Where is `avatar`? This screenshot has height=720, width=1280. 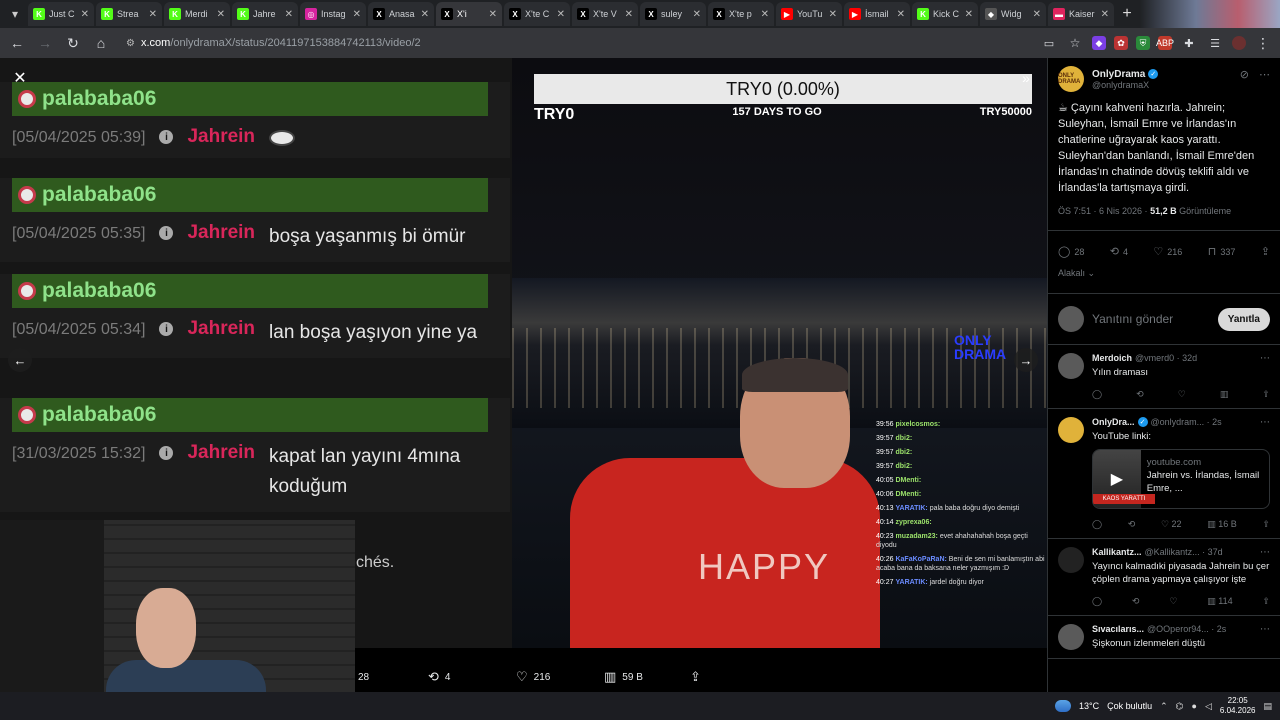 avatar is located at coordinates (1071, 560).